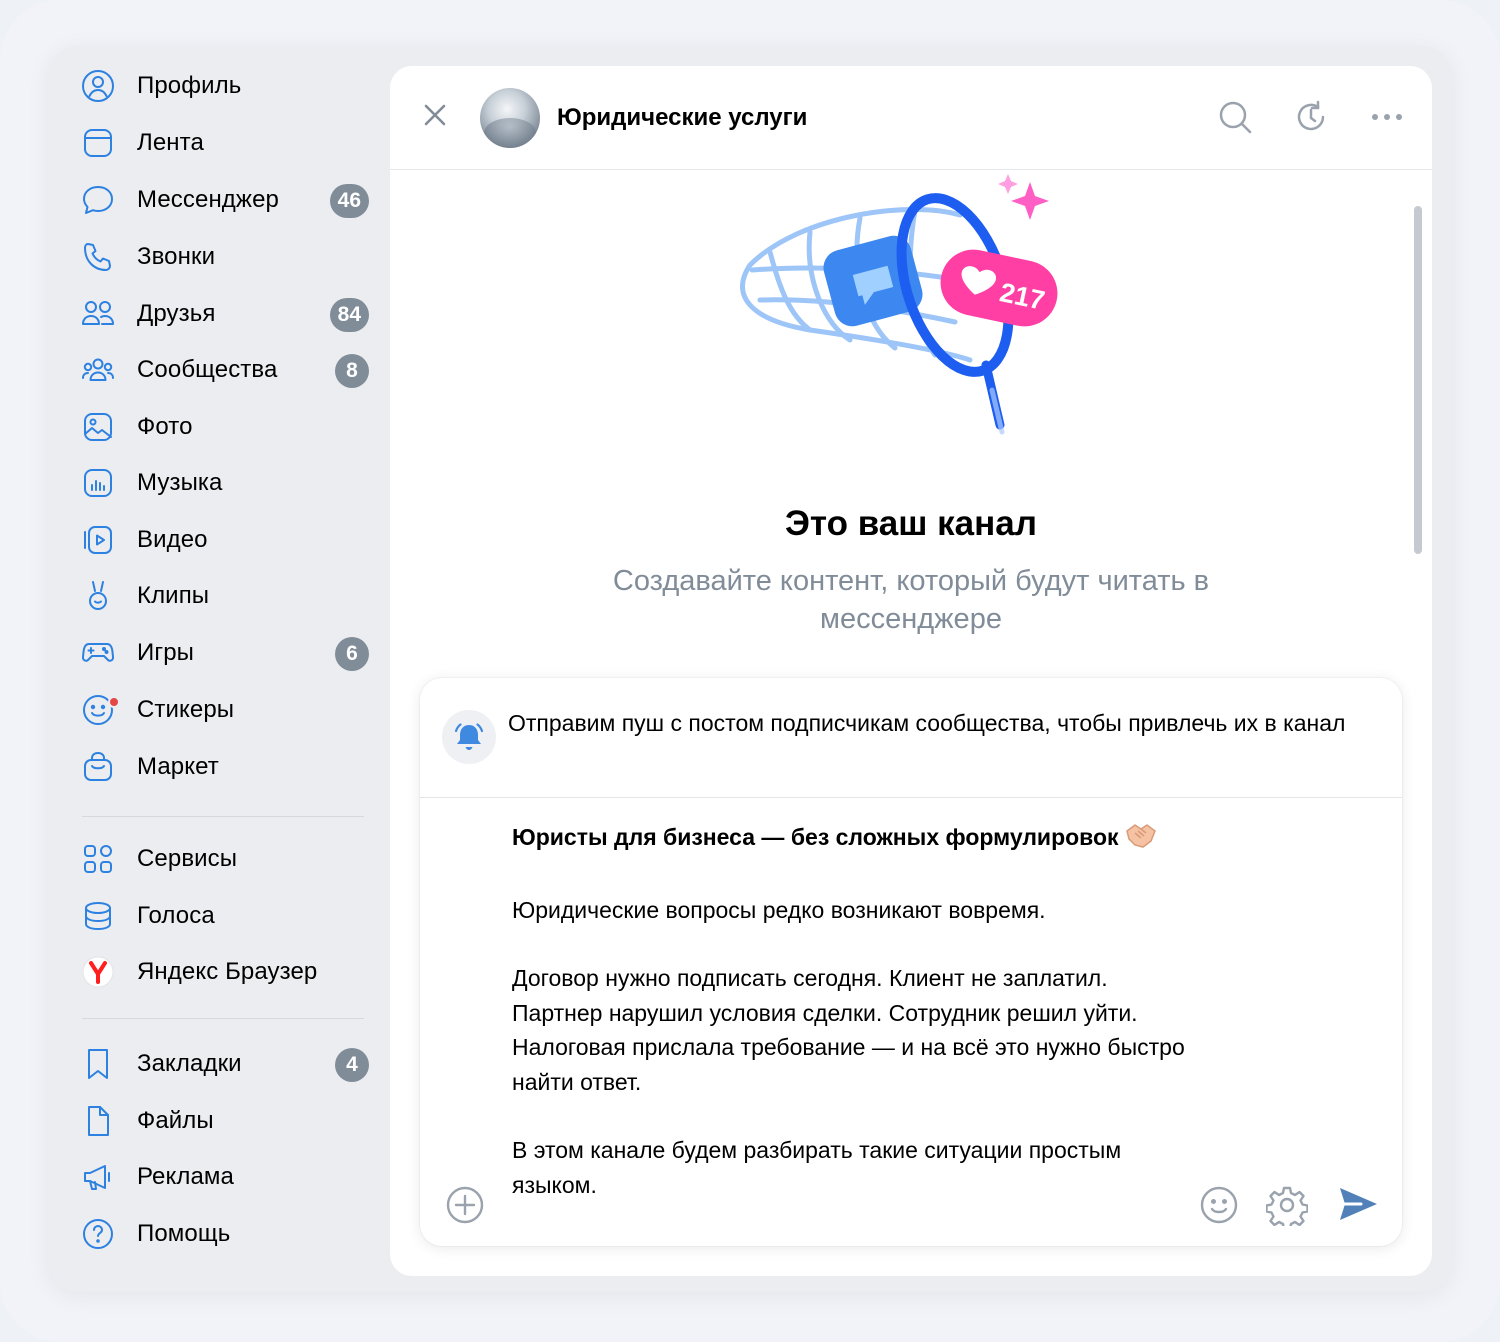 This screenshot has height=1342, width=1500. What do you see at coordinates (352, 371) in the screenshot?
I see `count-badge: 8` at bounding box center [352, 371].